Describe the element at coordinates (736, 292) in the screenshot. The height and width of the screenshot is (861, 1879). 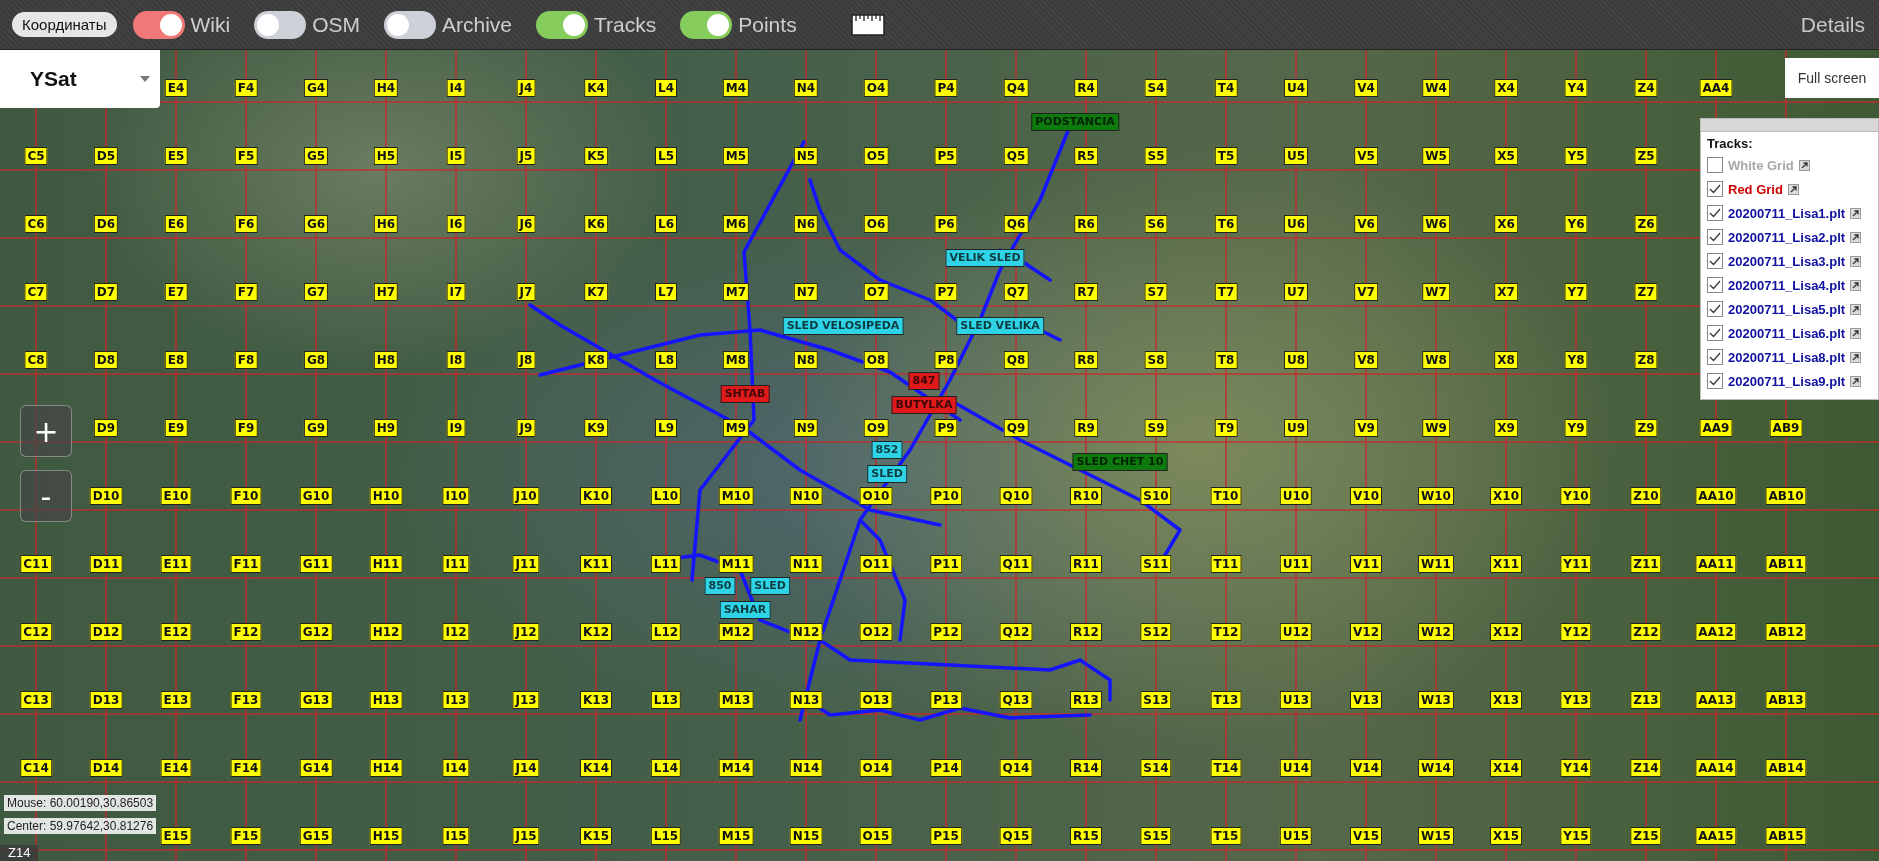
I see `grid-label: M7` at that location.